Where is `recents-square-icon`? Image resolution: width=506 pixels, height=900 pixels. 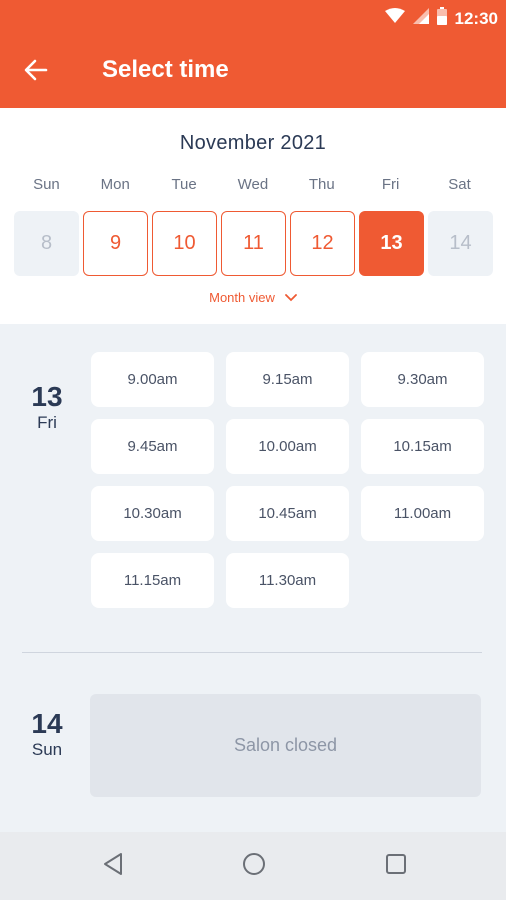
recents-square-icon is located at coordinates (396, 866).